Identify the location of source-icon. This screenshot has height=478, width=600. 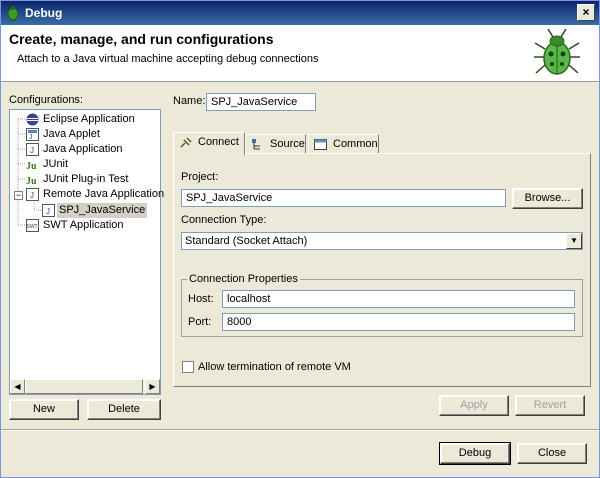
(256, 144).